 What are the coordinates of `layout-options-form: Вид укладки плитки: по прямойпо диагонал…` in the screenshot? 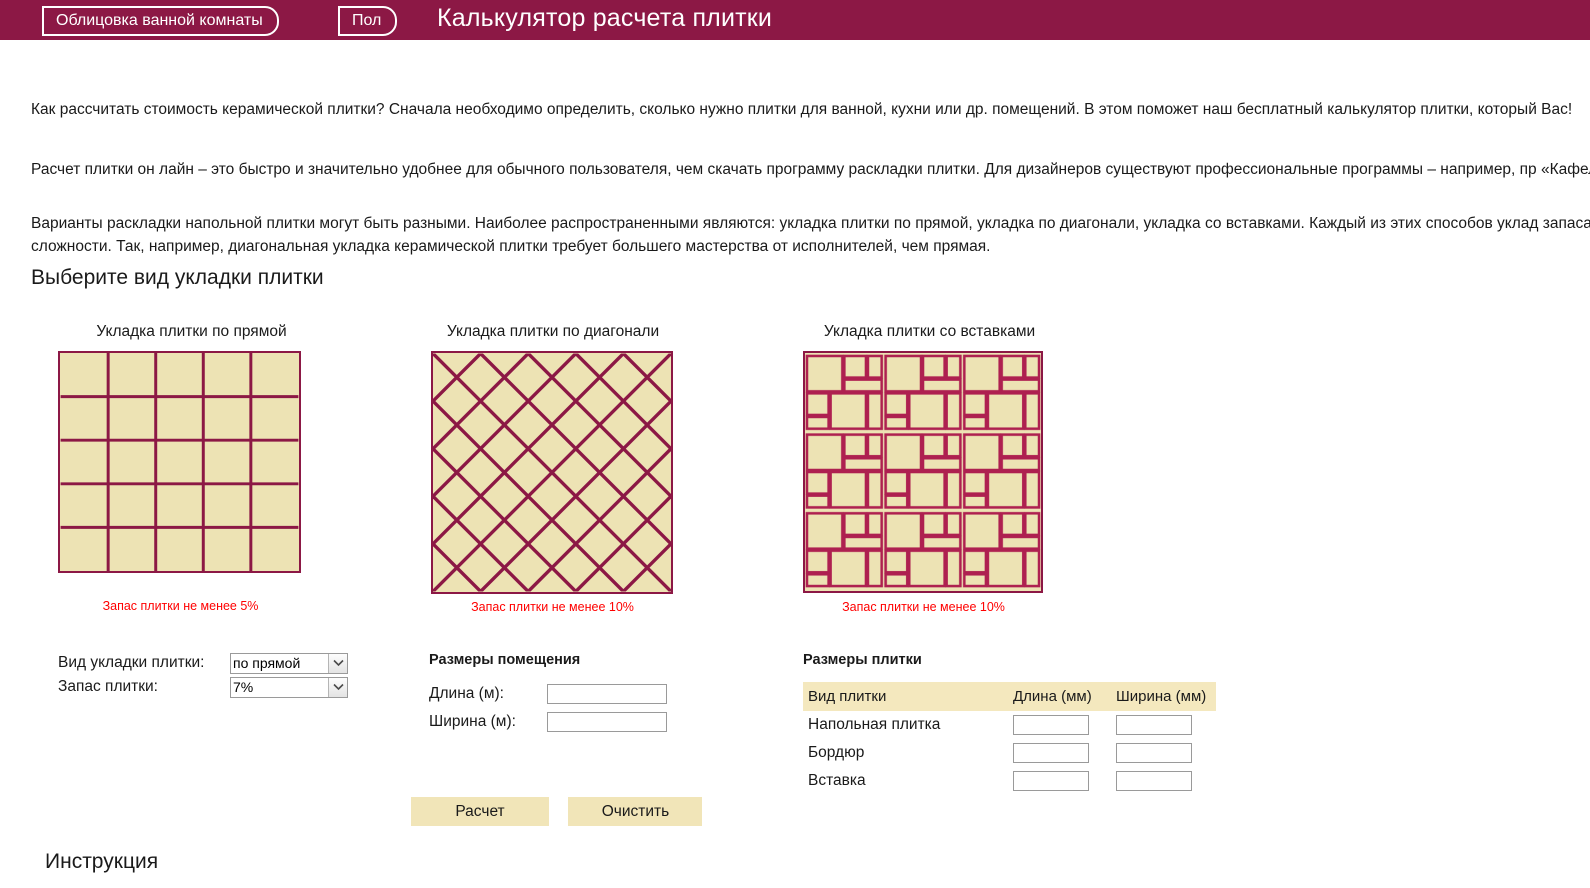 It's located at (203, 676).